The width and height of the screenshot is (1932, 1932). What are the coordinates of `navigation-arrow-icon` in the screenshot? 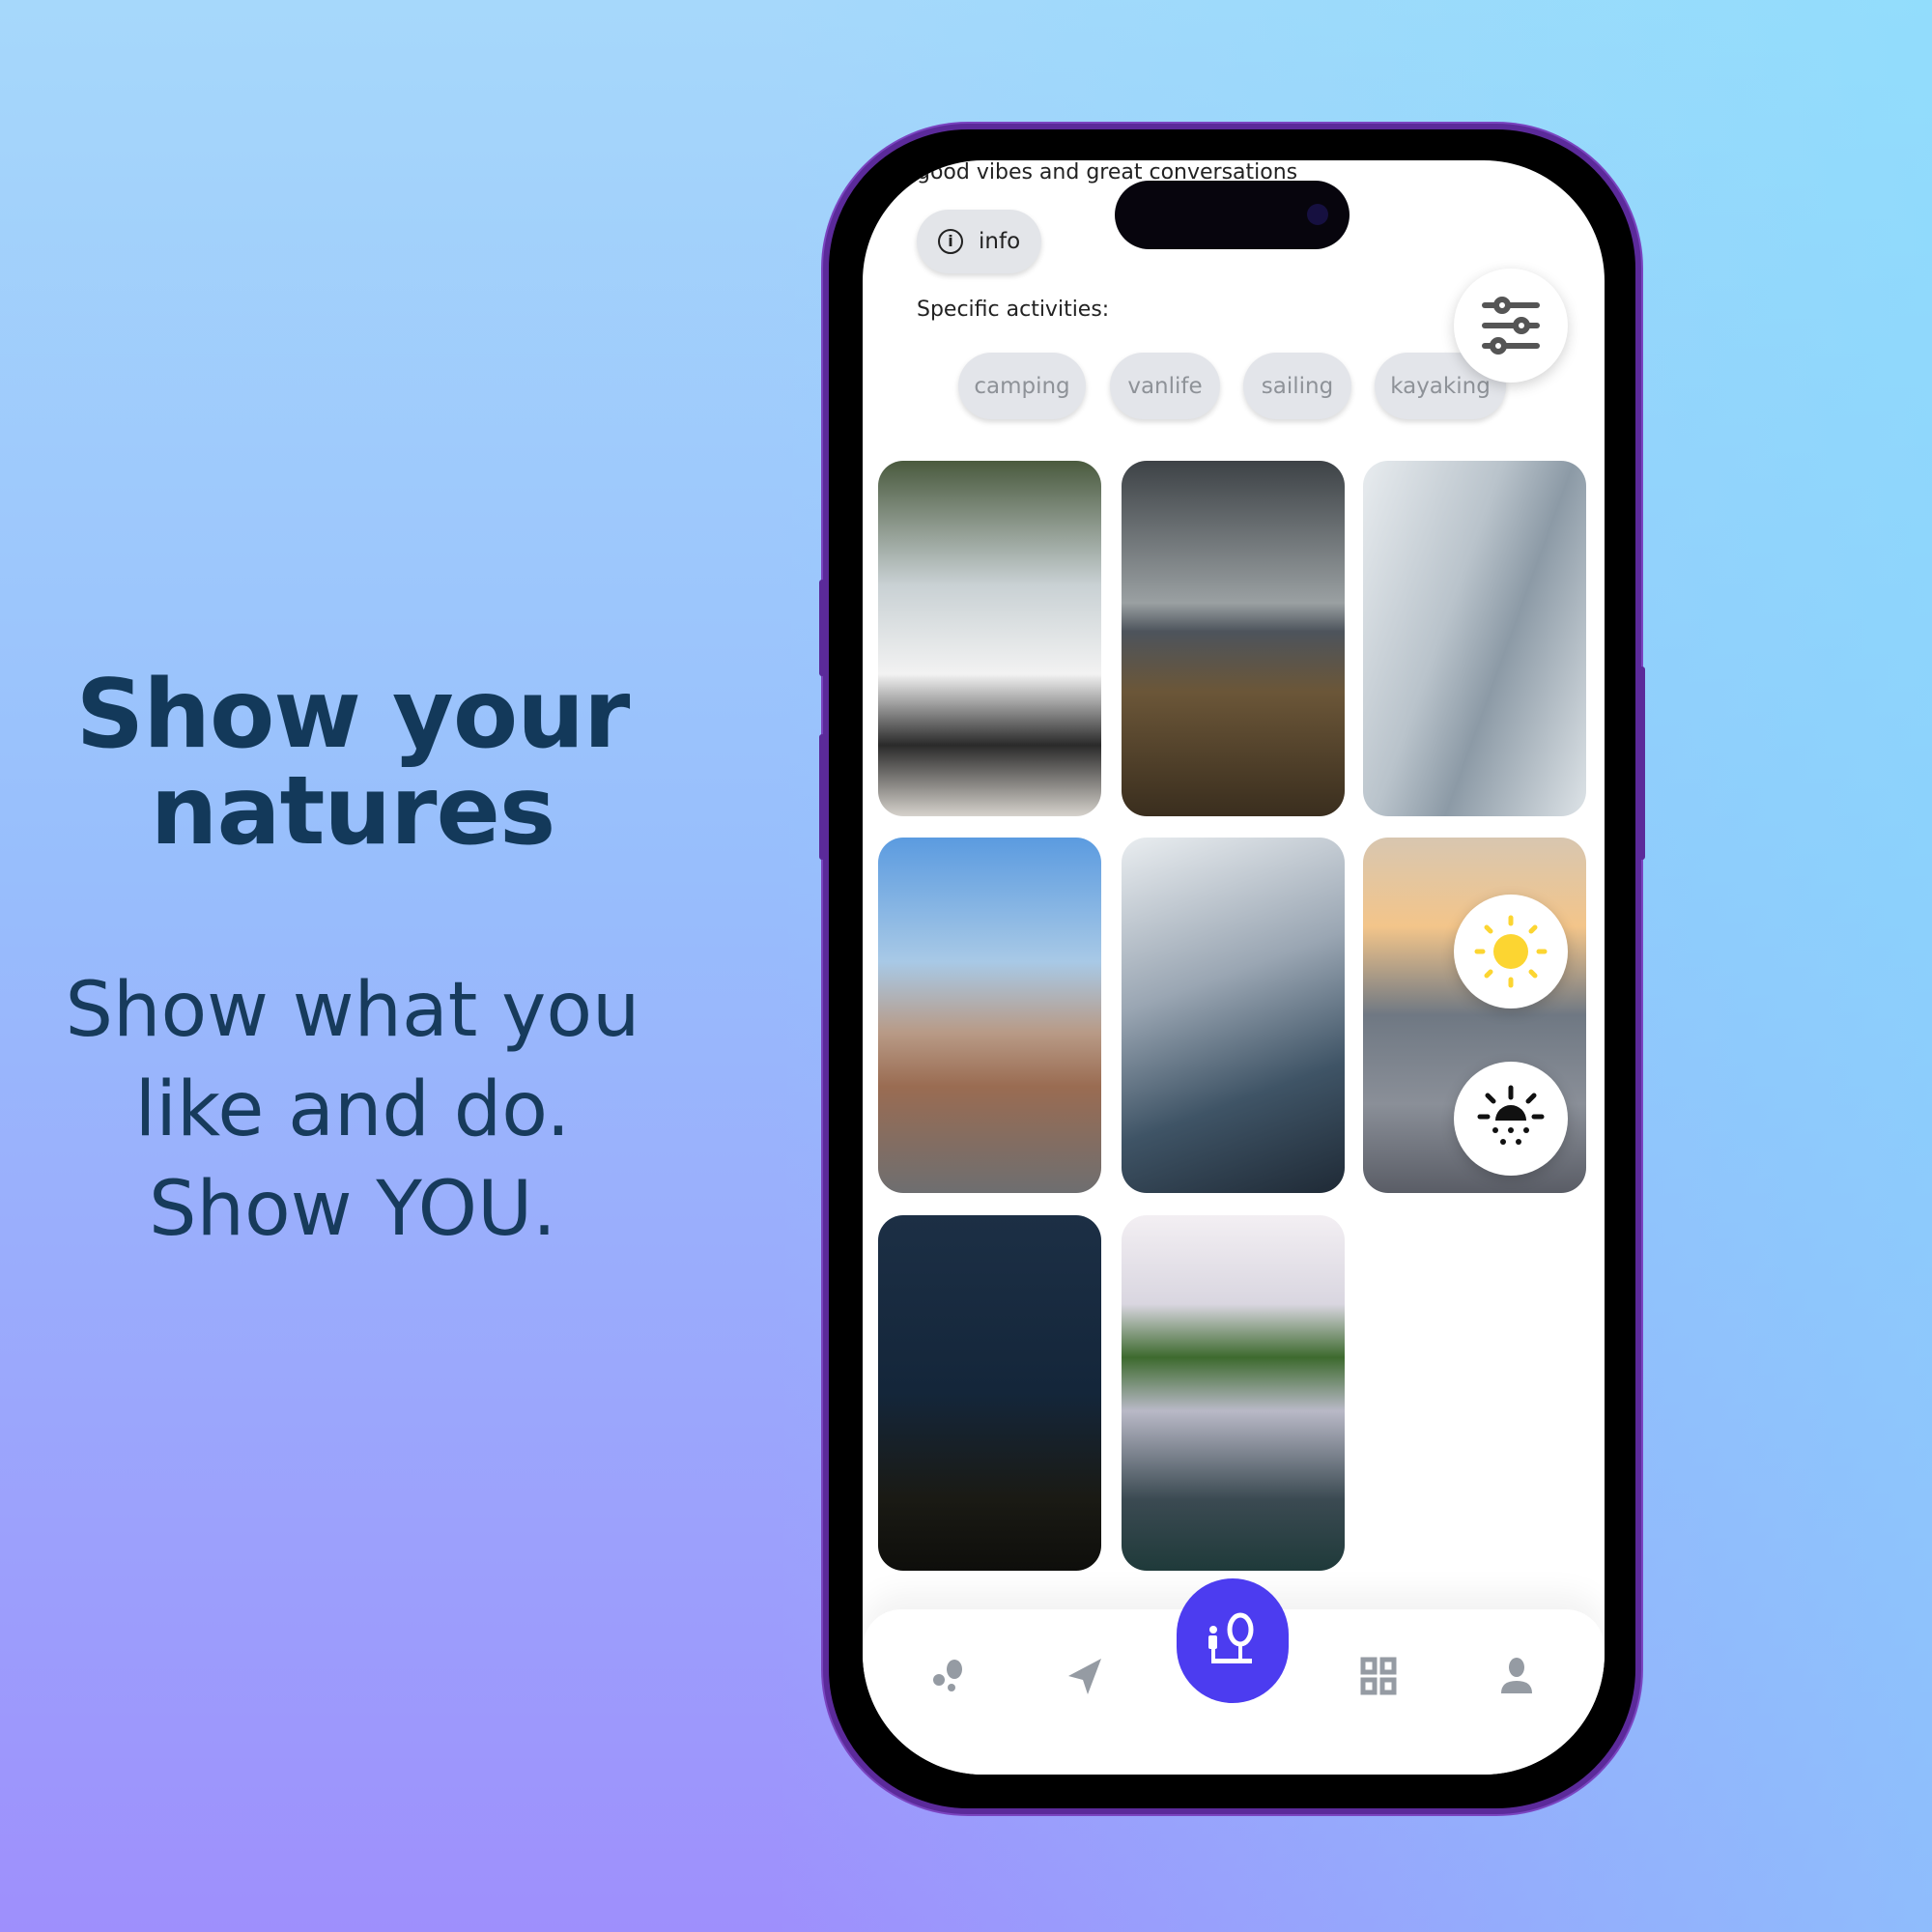 It's located at (1084, 1676).